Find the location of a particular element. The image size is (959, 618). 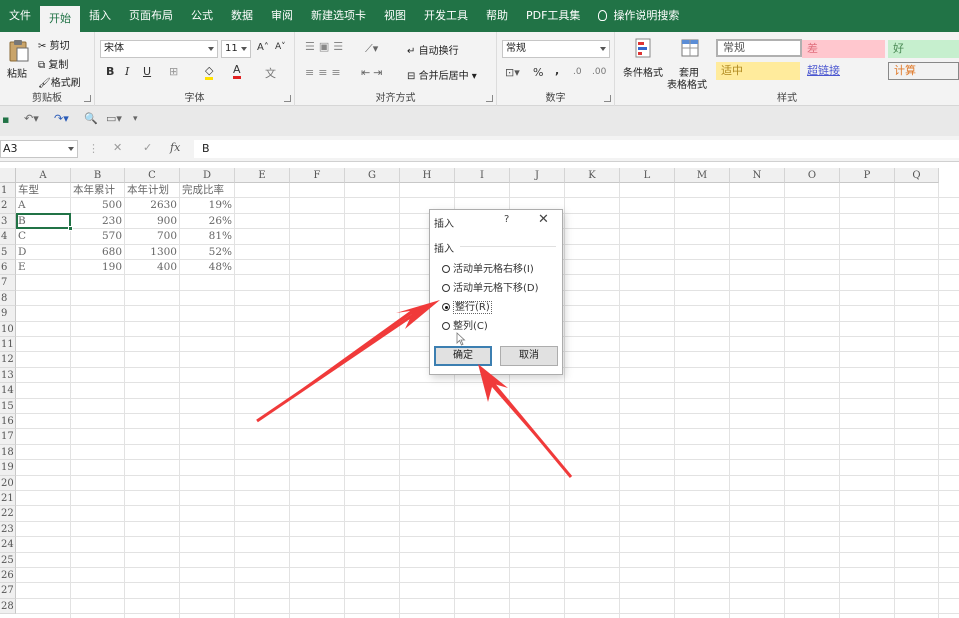

table-cell: C is located at coordinates (44, 236).